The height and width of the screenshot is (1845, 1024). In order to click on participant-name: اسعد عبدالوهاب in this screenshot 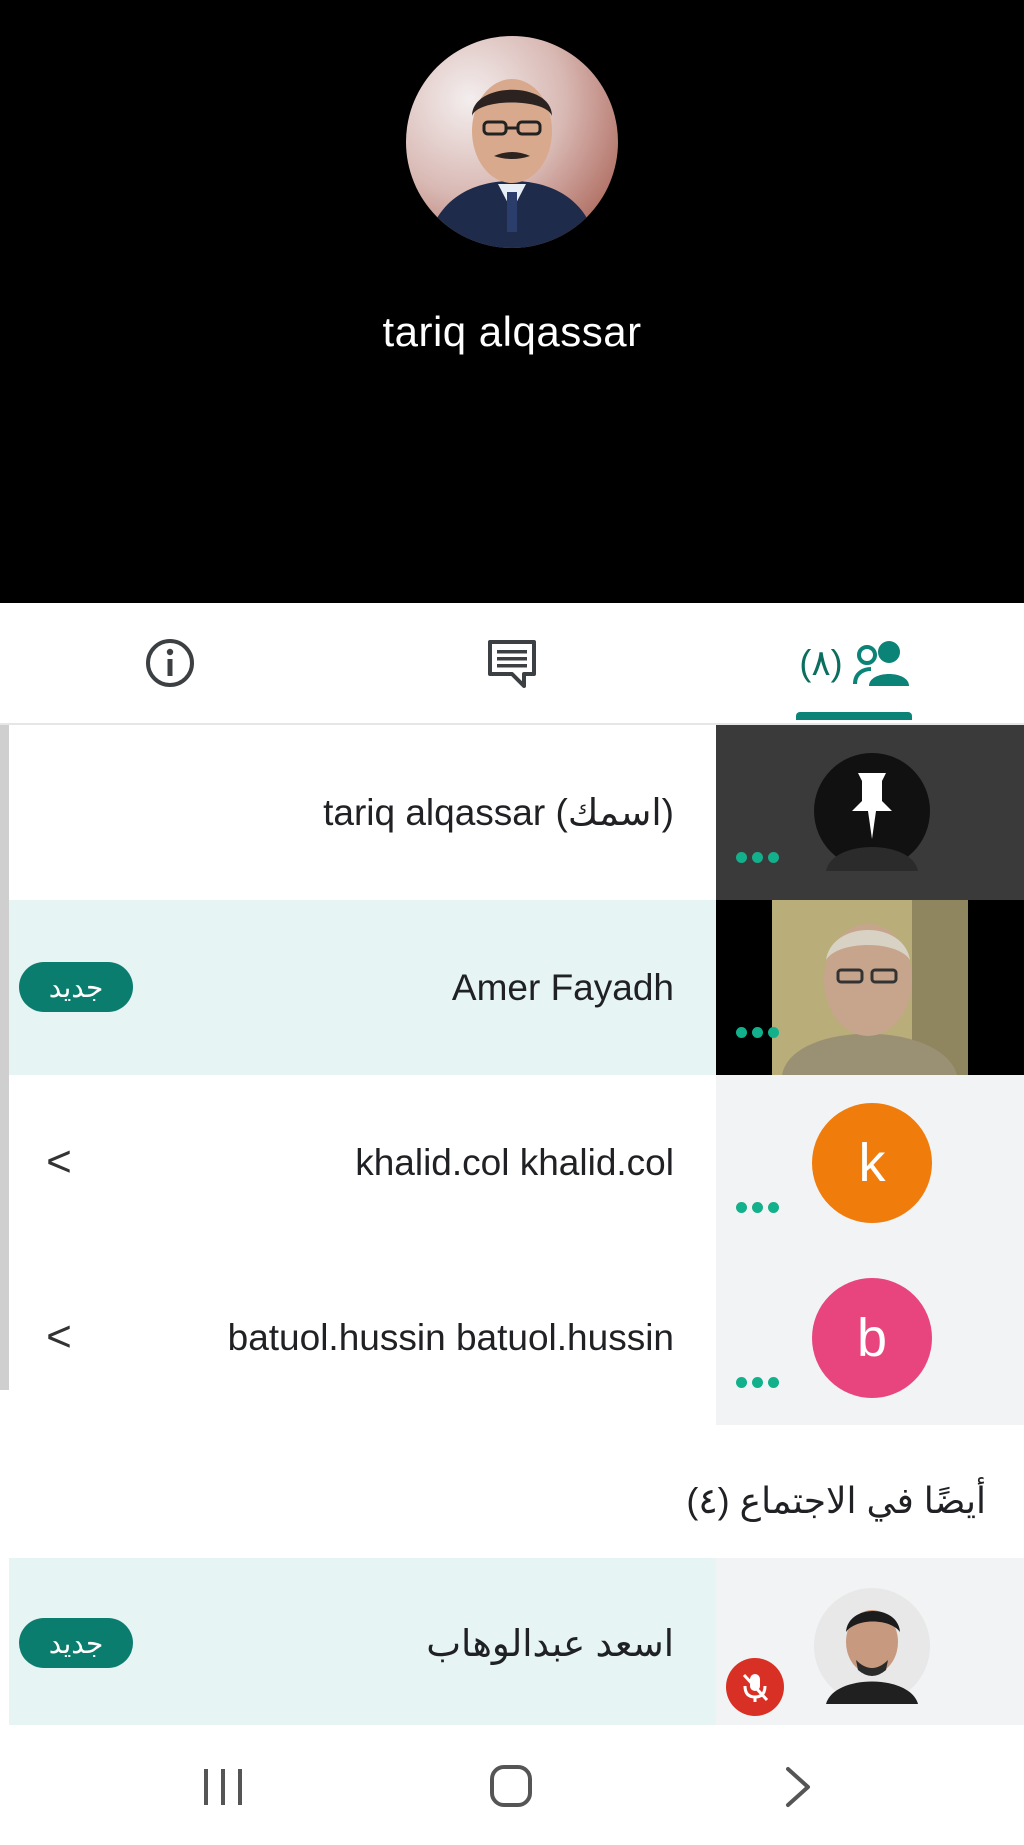, I will do `click(550, 1643)`.